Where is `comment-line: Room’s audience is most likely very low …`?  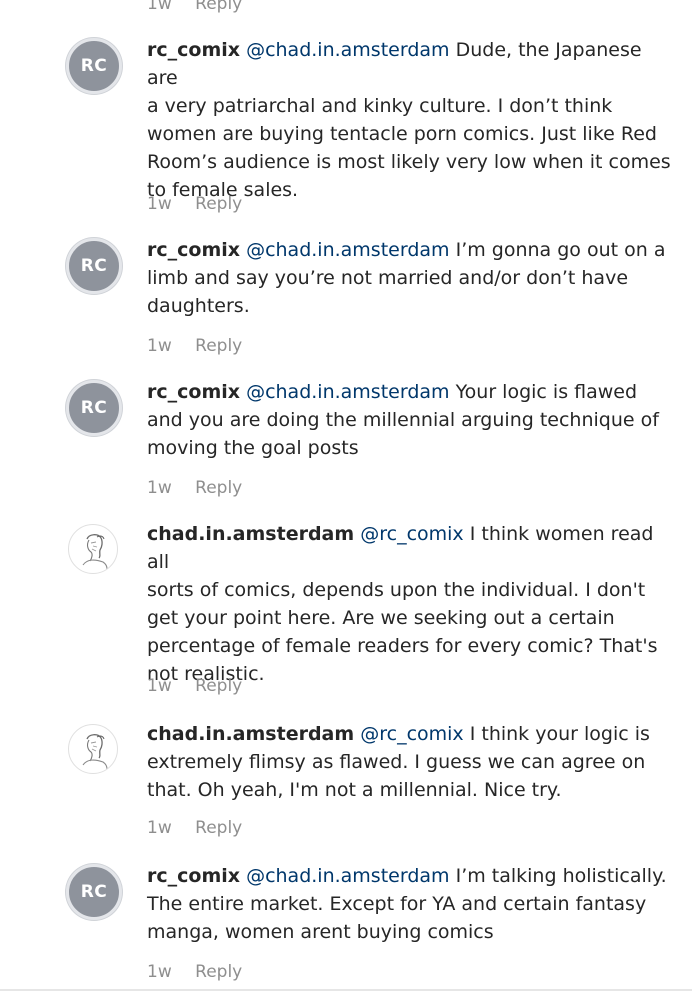
comment-line: Room’s audience is most likely very low … is located at coordinates (409, 162).